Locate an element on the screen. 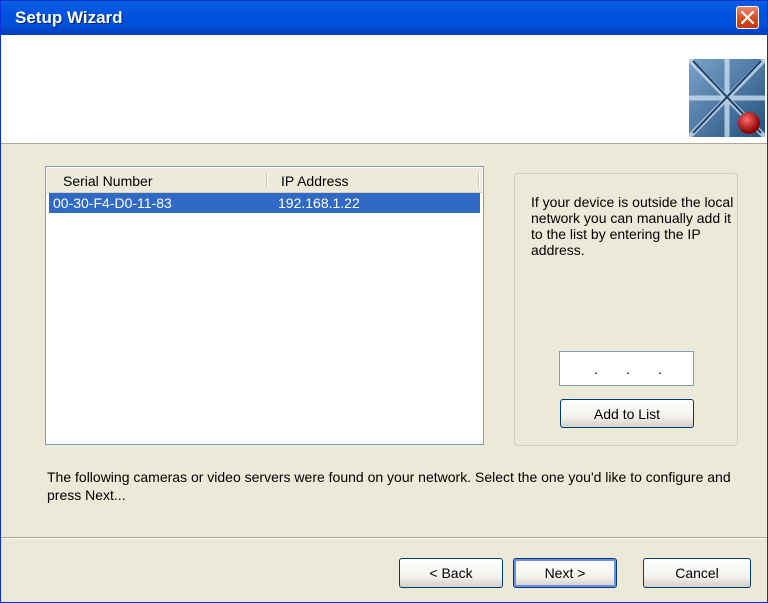 The height and width of the screenshot is (603, 768). cancel-button: Cancel is located at coordinates (697, 573).